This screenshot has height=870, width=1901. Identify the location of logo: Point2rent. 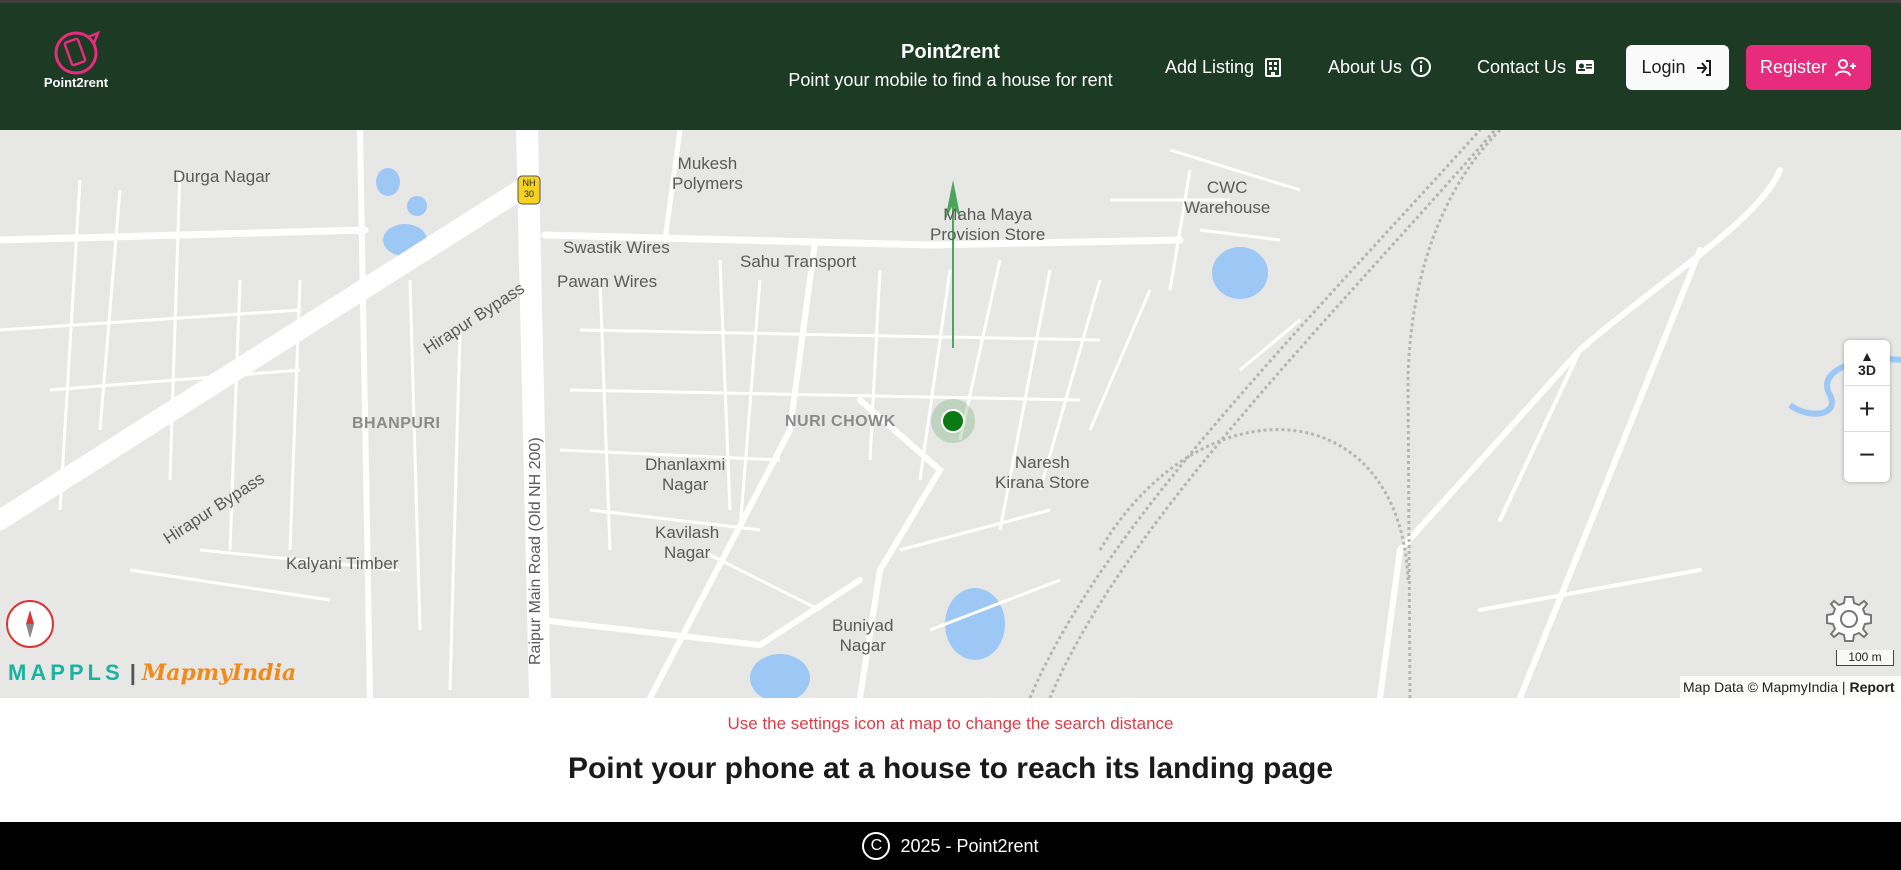
(76, 62).